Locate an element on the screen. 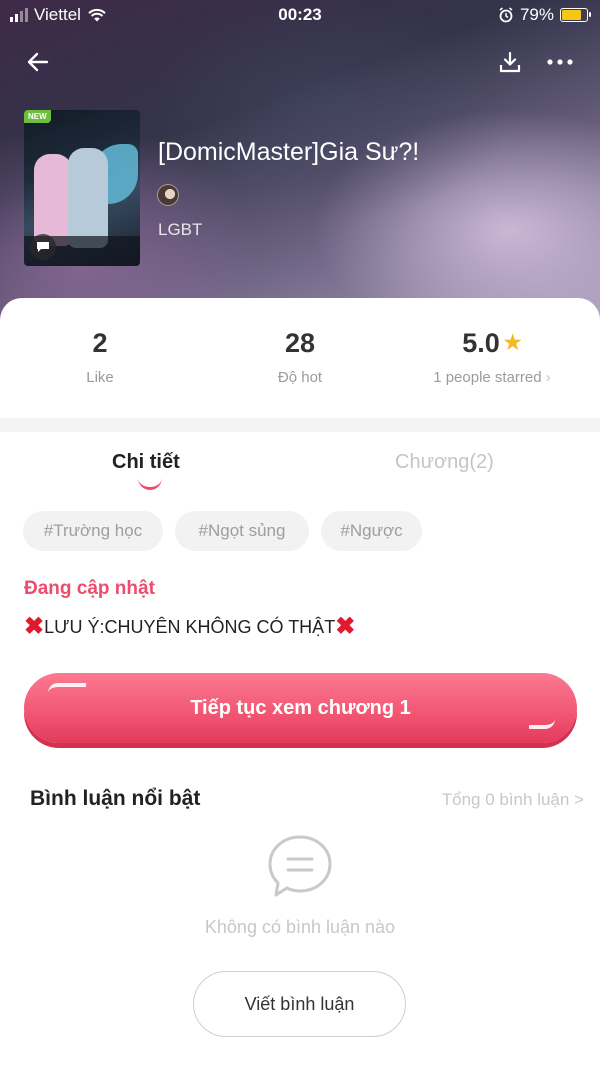  author-avatar is located at coordinates (168, 195).